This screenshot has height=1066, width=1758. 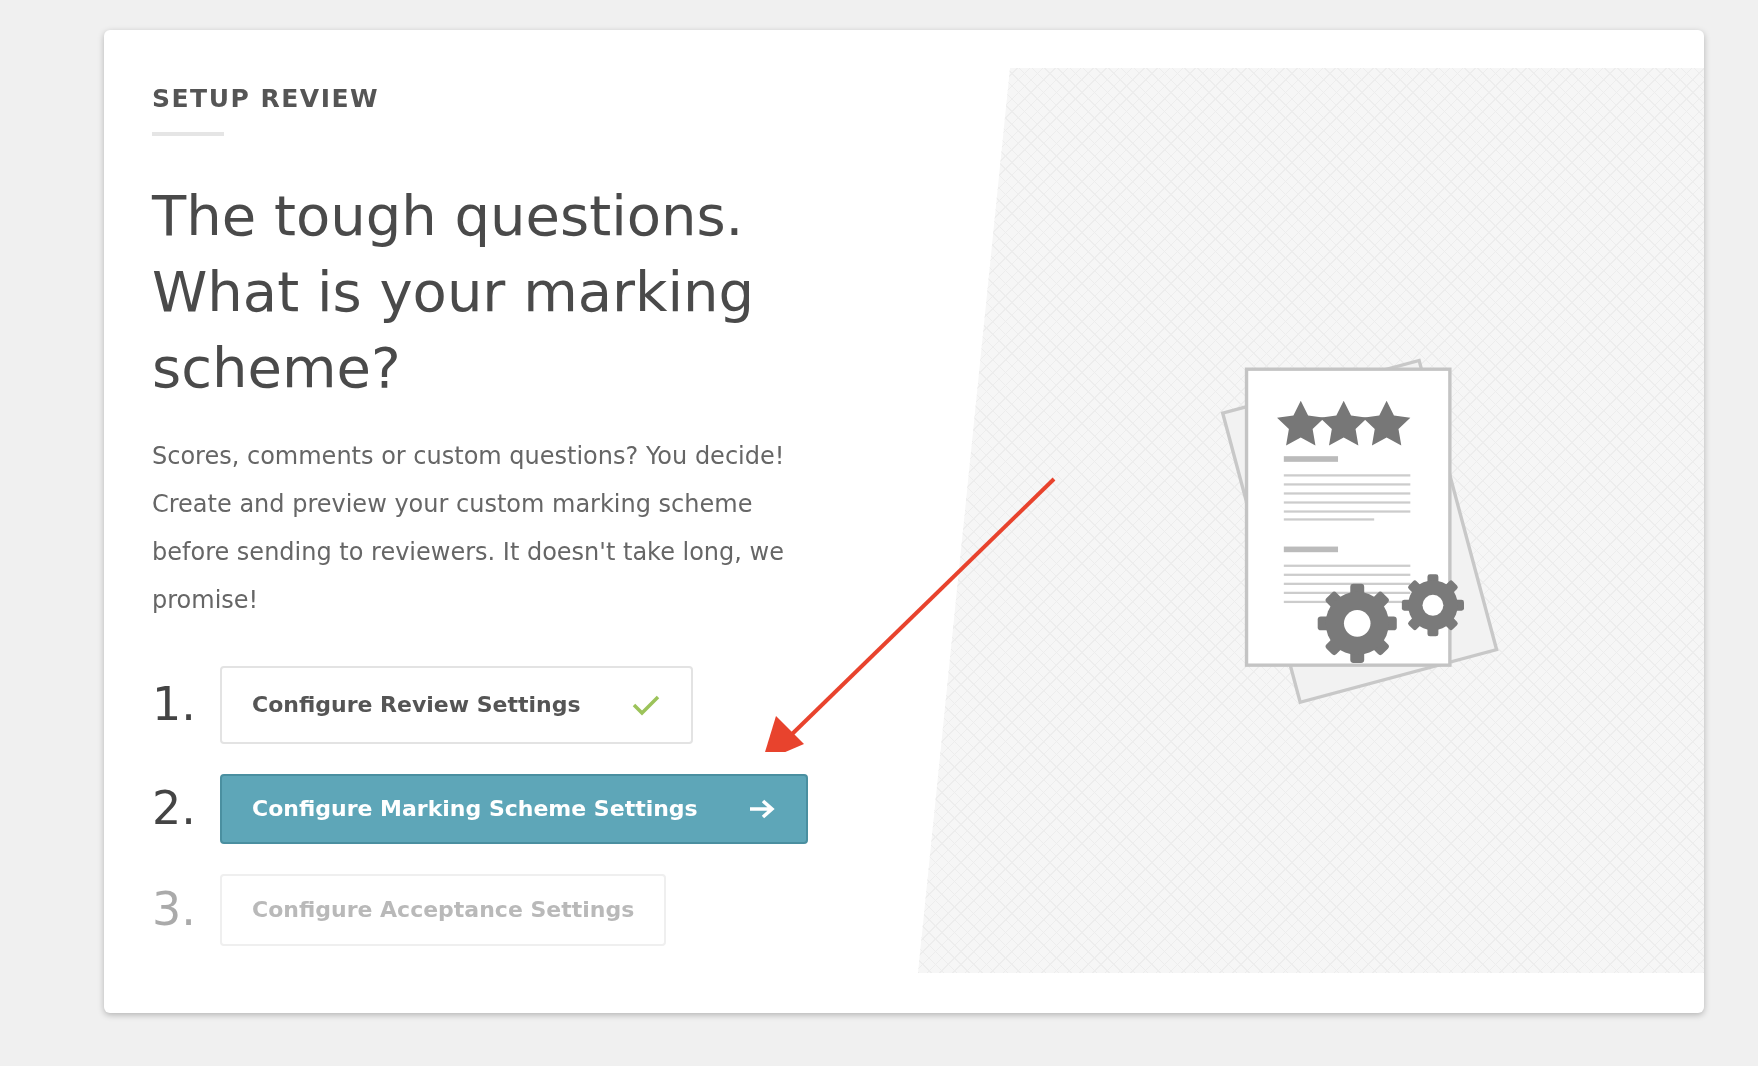 What do you see at coordinates (456, 704) in the screenshot?
I see `step-button: Configure Review Settings` at bounding box center [456, 704].